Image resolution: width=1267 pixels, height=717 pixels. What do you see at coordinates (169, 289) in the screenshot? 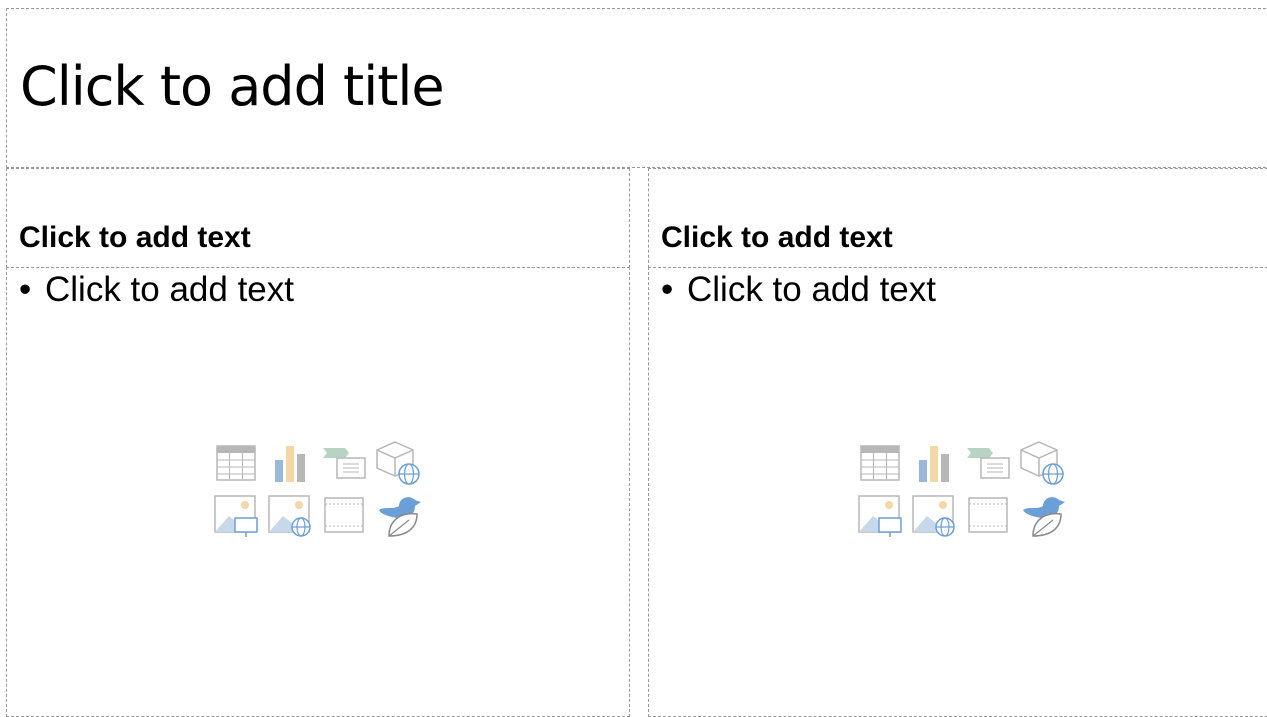
I see `left-bullet-text: Click to add text` at bounding box center [169, 289].